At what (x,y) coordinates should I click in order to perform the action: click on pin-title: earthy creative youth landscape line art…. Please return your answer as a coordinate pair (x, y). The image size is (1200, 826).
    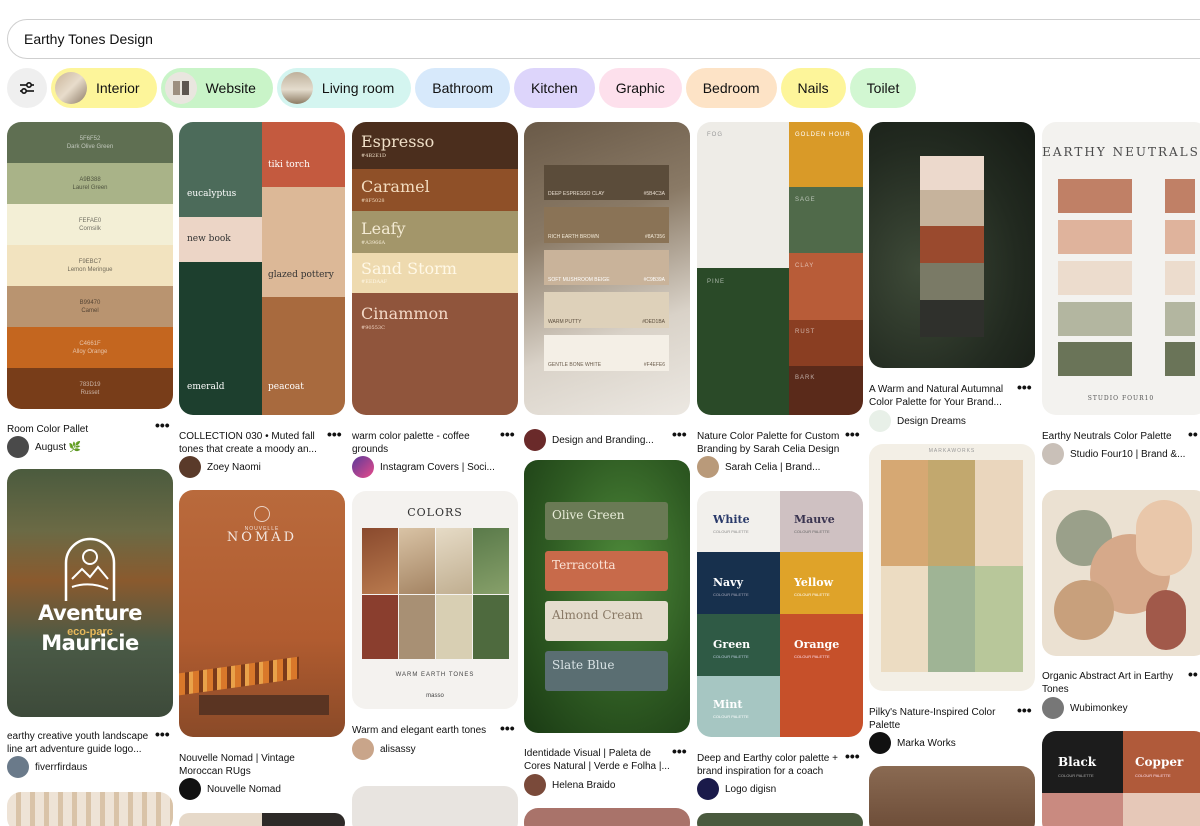
    Looking at the image, I should click on (81, 743).